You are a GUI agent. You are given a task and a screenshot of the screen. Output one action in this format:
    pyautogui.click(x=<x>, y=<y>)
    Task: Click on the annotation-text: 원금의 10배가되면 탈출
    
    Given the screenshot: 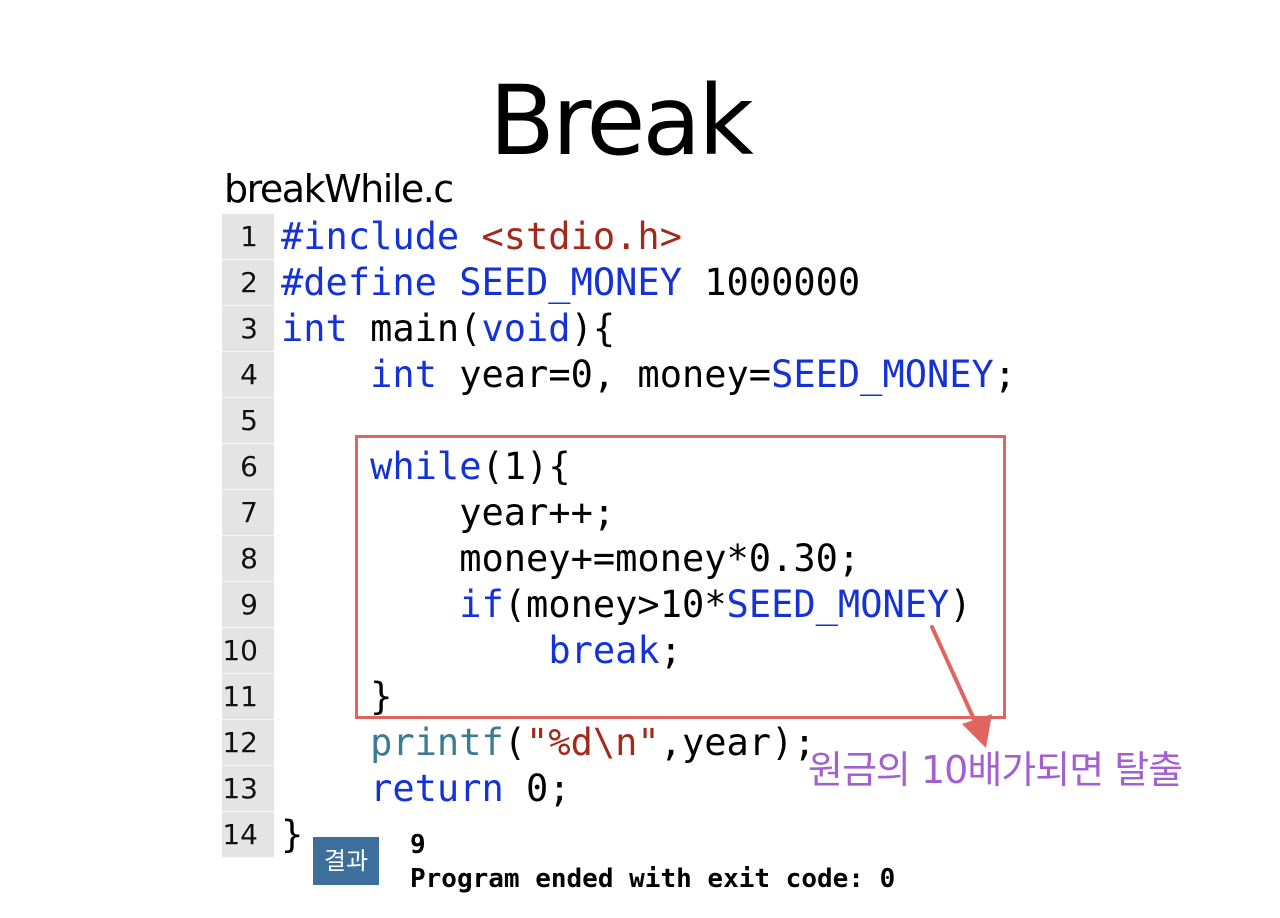 What is the action you would take?
    pyautogui.click(x=995, y=770)
    